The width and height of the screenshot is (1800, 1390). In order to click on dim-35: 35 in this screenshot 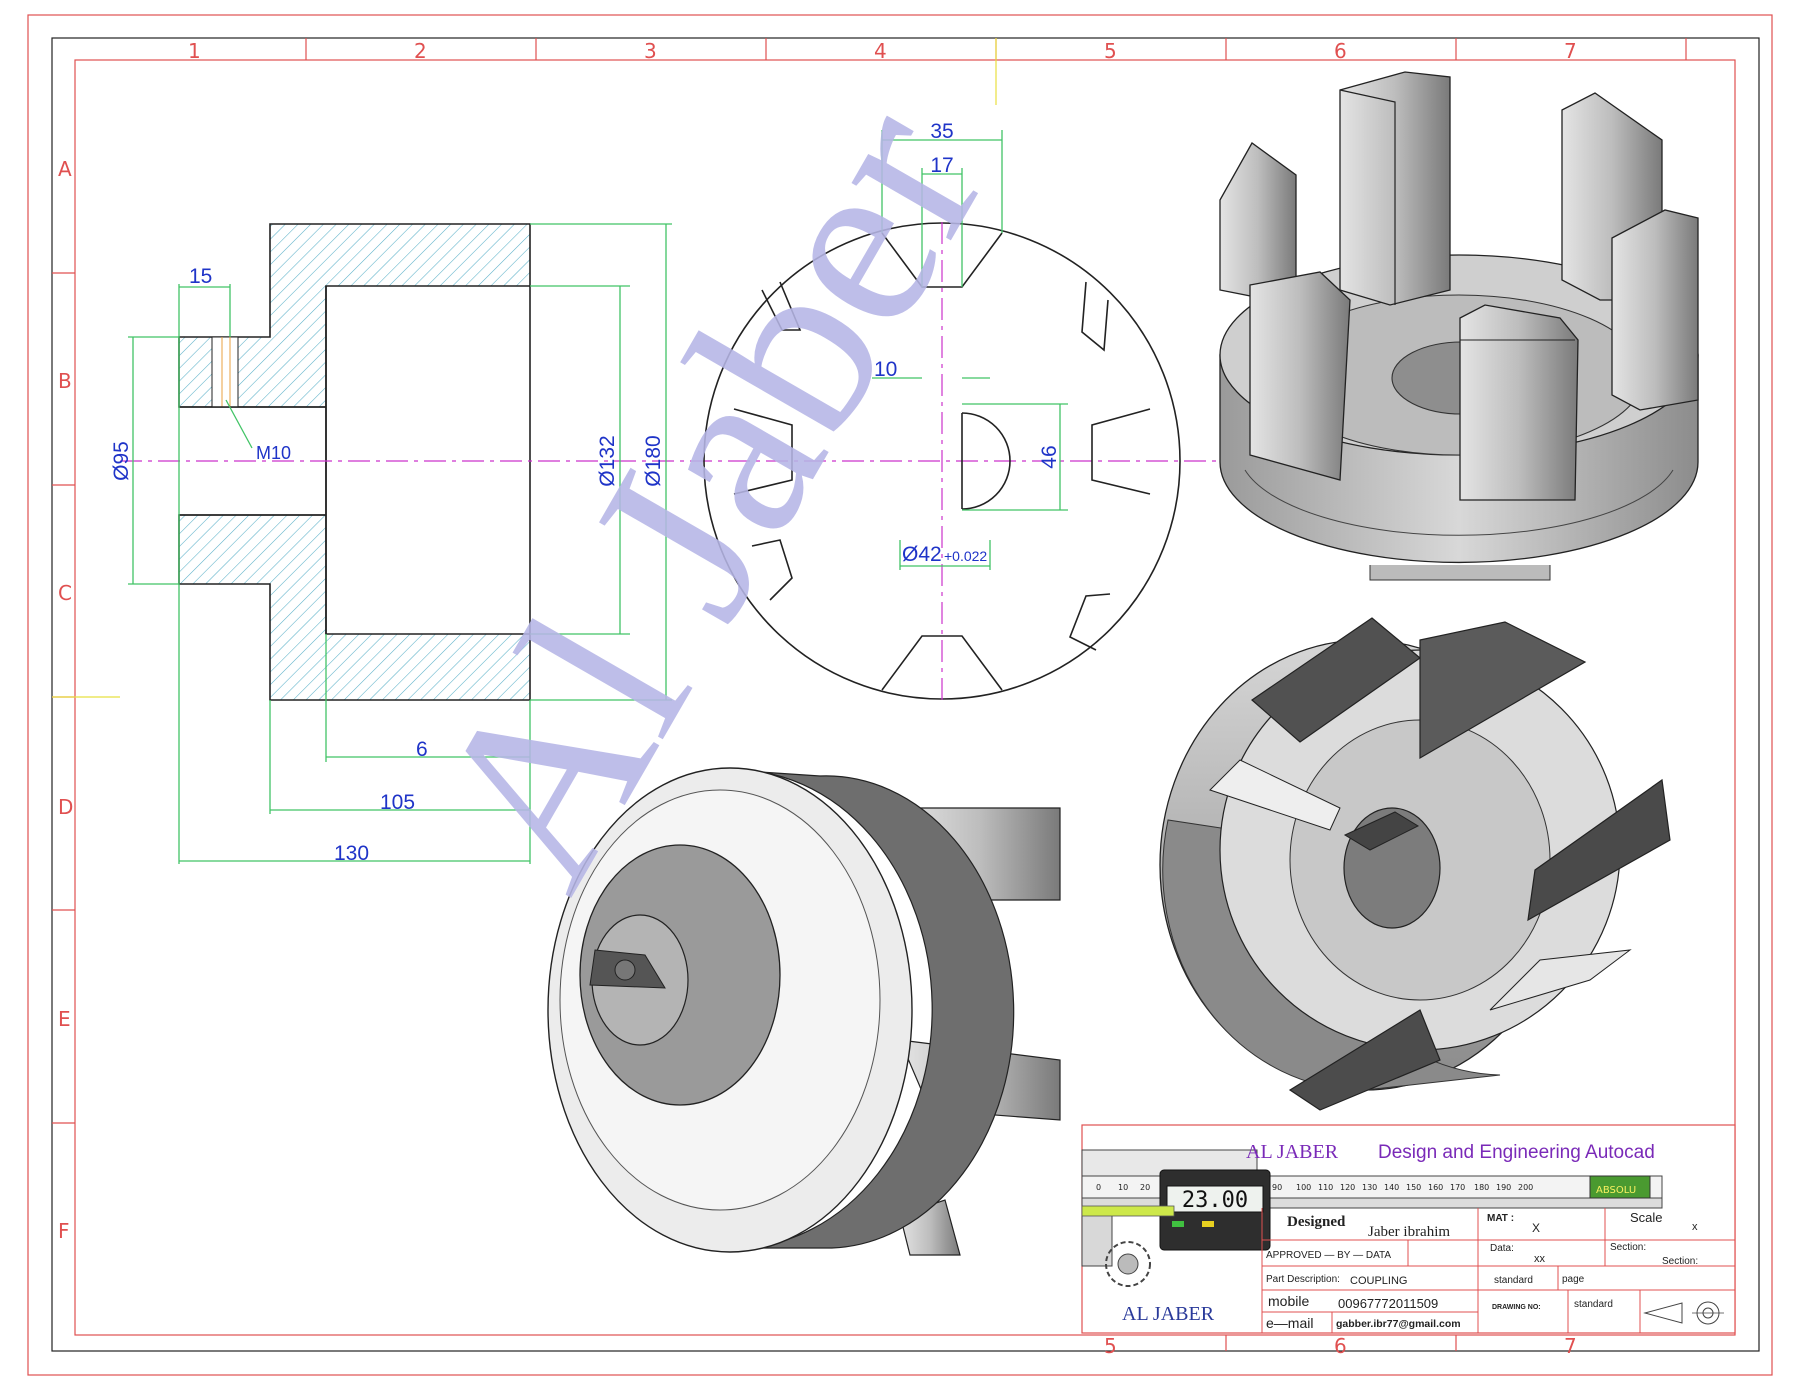, I will do `click(941, 131)`.